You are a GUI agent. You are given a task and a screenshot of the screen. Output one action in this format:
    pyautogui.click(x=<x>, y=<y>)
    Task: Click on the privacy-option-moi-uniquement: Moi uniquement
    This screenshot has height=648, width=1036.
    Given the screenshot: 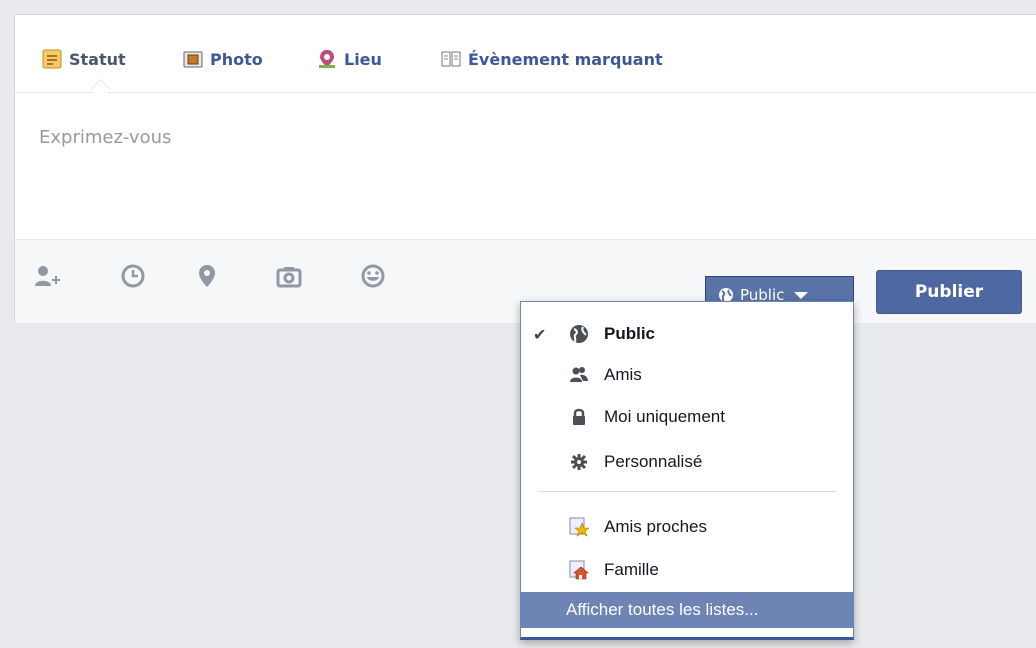 What is the action you would take?
    pyautogui.click(x=687, y=417)
    